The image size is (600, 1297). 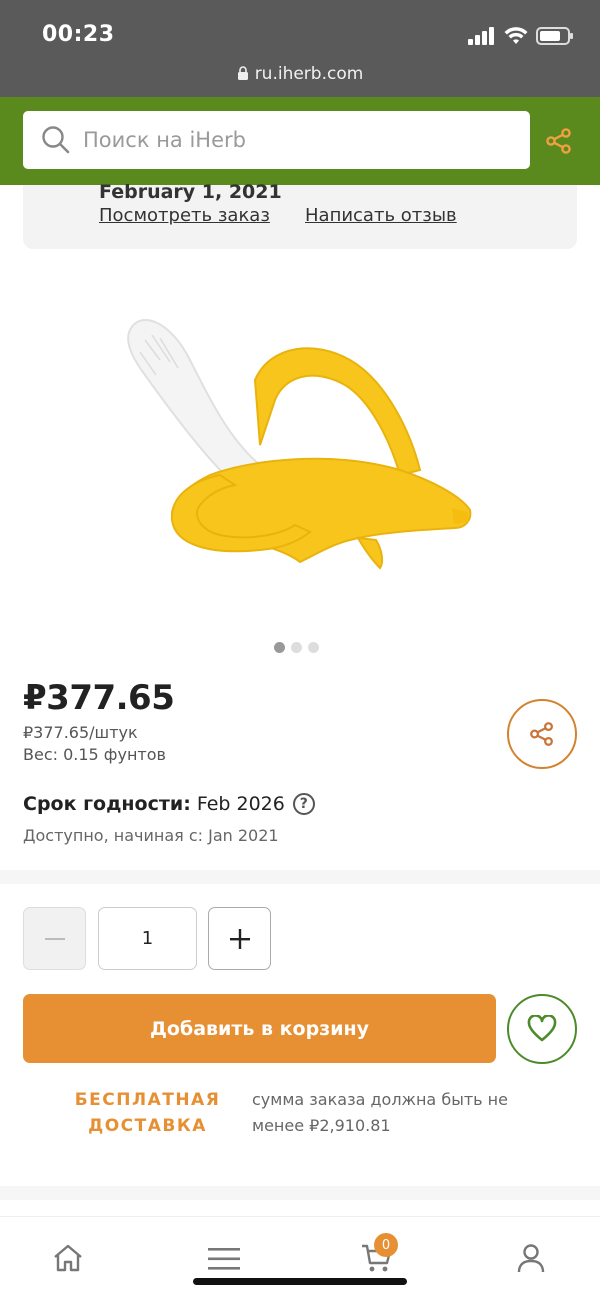 I want to click on home-indicator, so click(x=300, y=1281).